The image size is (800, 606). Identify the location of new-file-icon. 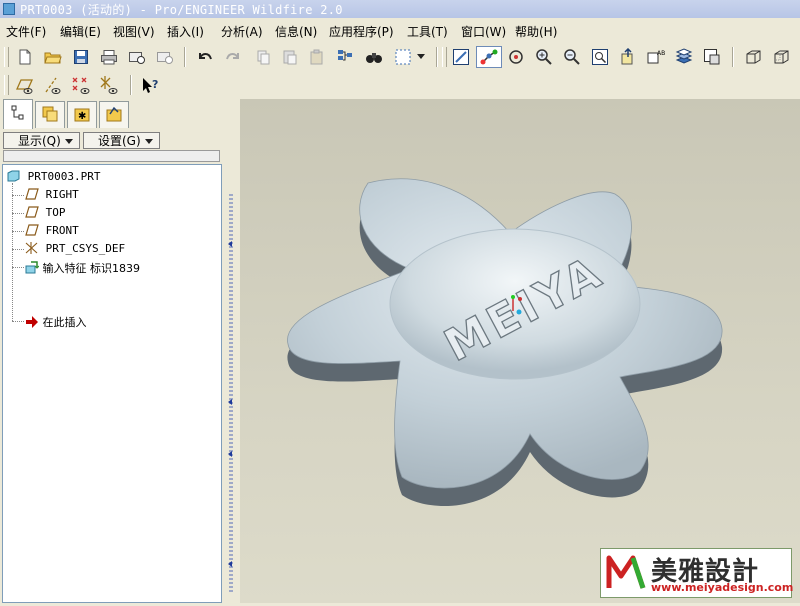
(25, 57).